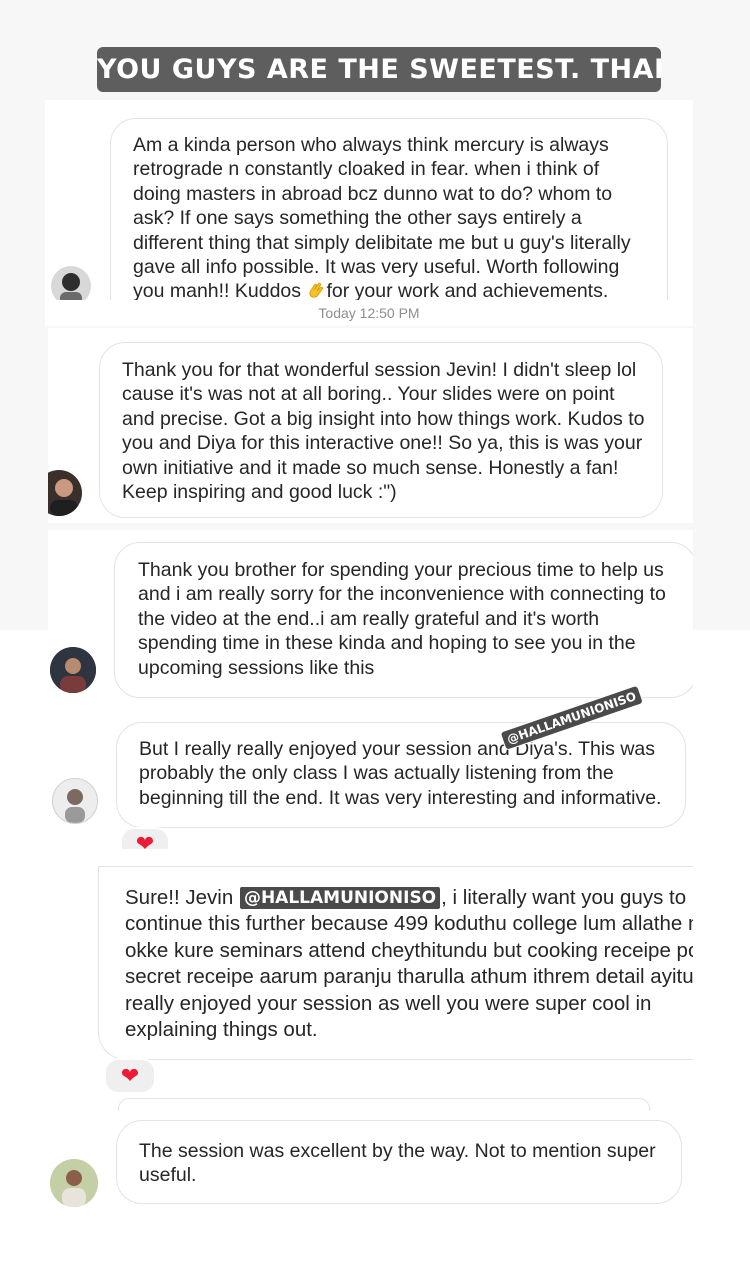 The height and width of the screenshot is (1270, 750). Describe the element at coordinates (340, 898) in the screenshot. I see `mention-tag-sticker: @HALLAMUNIONISO` at that location.